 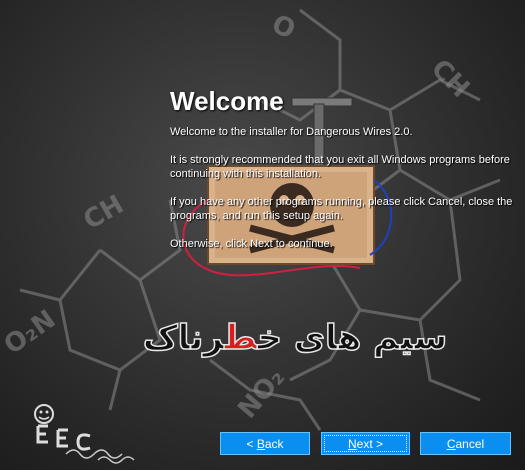 What do you see at coordinates (227, 101) in the screenshot?
I see `page-title: Welcome` at bounding box center [227, 101].